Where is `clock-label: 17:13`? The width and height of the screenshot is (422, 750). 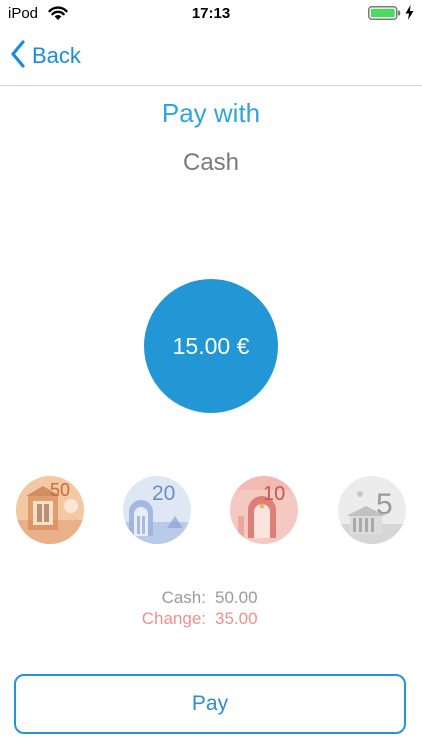 clock-label: 17:13 is located at coordinates (211, 13).